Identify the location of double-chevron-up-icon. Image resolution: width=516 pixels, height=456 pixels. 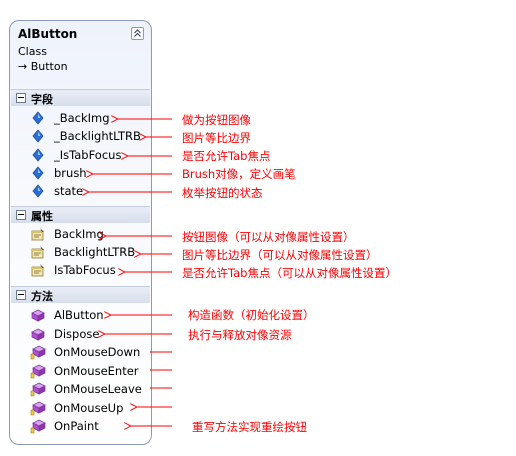
(137, 33).